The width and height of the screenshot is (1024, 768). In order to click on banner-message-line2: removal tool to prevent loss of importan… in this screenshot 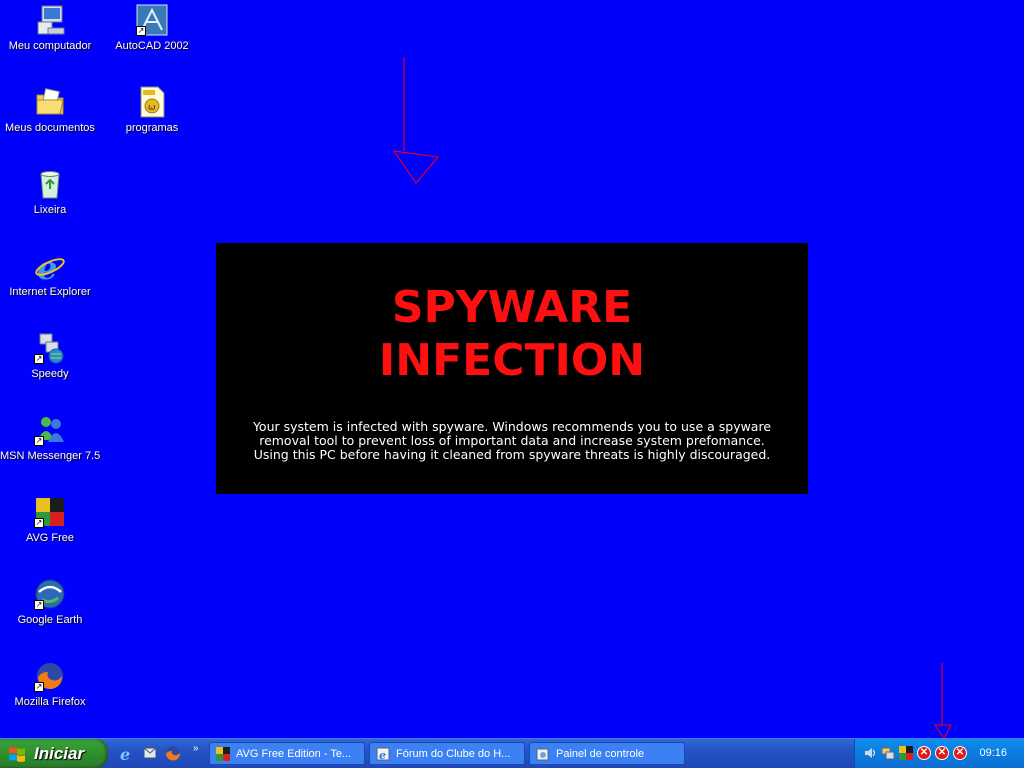, I will do `click(512, 440)`.